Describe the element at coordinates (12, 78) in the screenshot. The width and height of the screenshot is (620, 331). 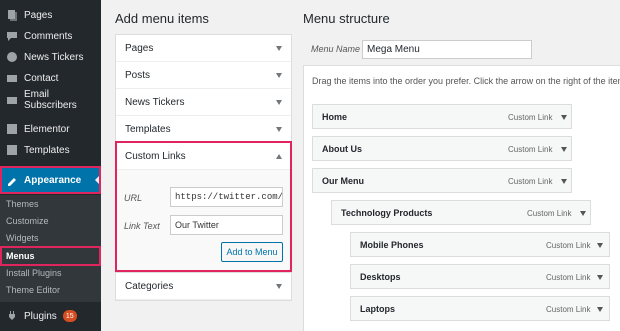
I see `contact-icon` at that location.